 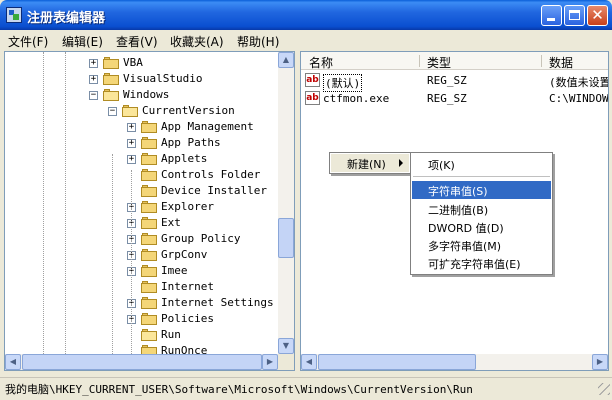 What do you see at coordinates (13, 362) in the screenshot?
I see `tree-scroll-left-button: ◀` at bounding box center [13, 362].